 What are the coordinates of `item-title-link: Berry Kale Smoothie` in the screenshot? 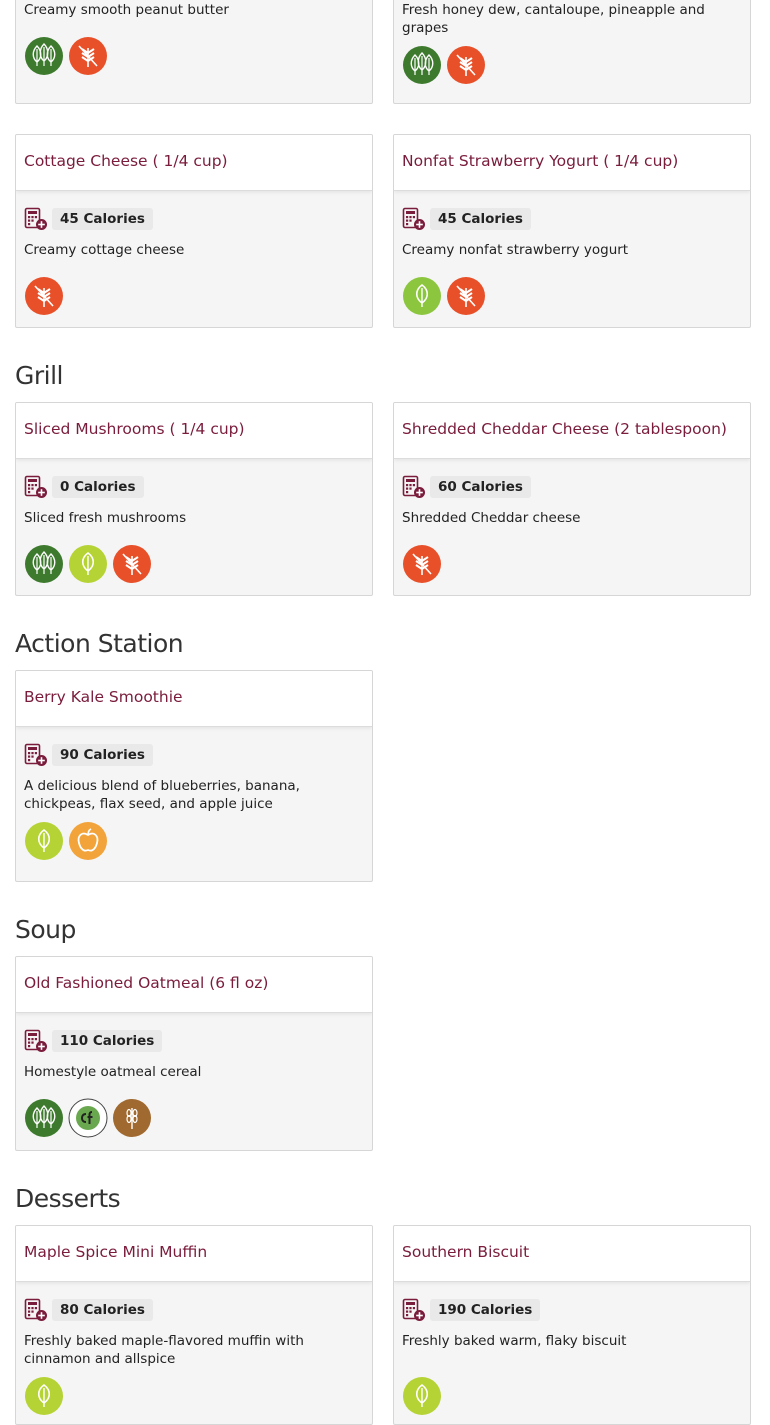 It's located at (194, 688).